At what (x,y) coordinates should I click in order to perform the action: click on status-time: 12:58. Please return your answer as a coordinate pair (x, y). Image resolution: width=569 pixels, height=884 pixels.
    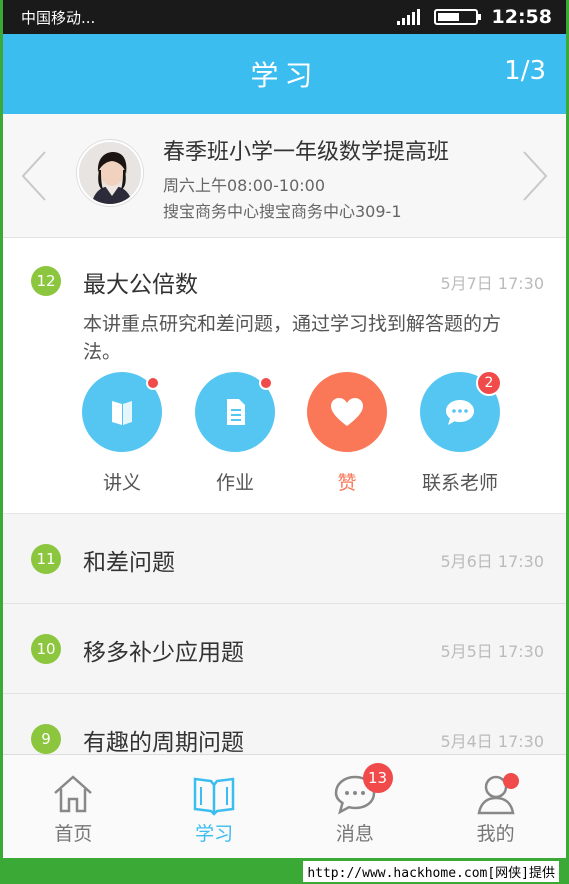
    Looking at the image, I should click on (521, 17).